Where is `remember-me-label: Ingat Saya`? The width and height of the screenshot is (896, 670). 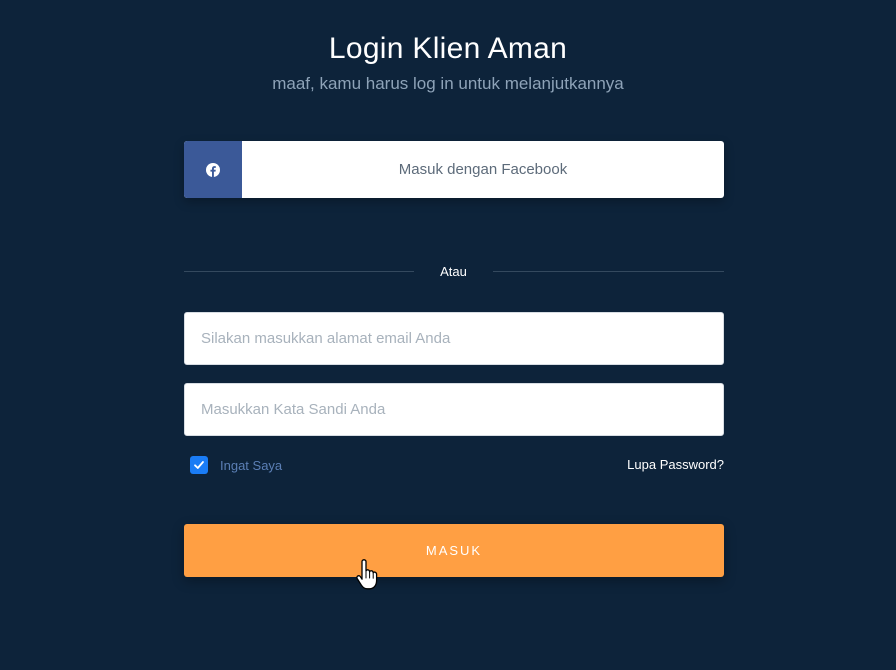
remember-me-label: Ingat Saya is located at coordinates (251, 465).